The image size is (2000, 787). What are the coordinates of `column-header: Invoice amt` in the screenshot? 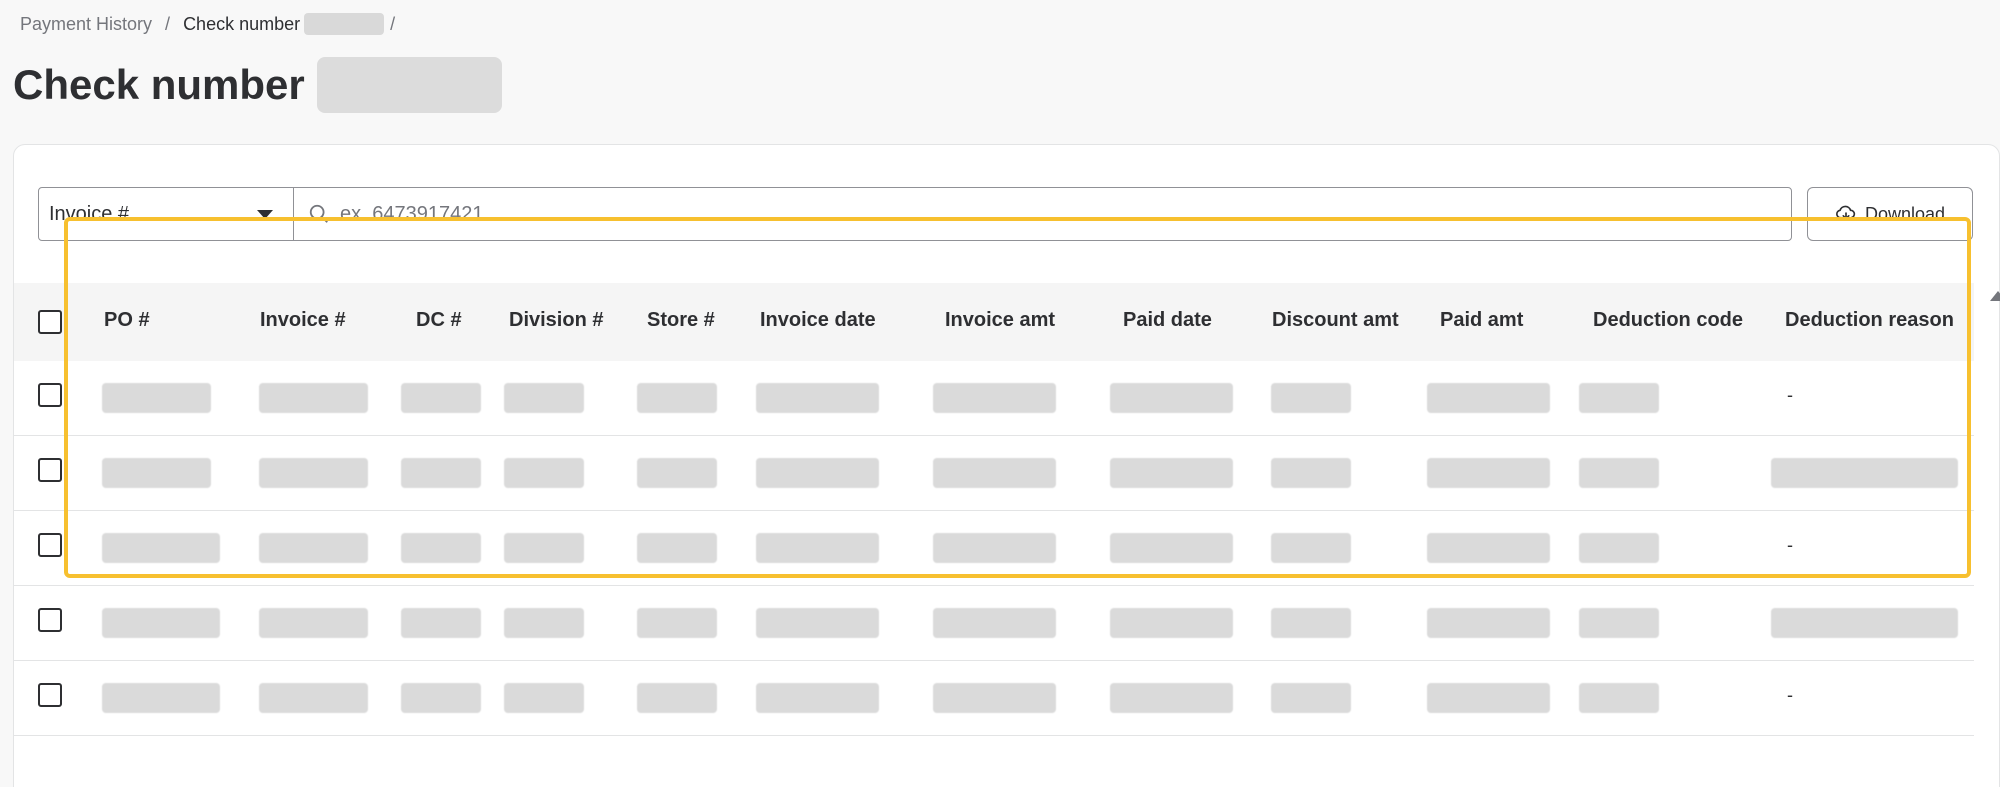 It's located at (1000, 320).